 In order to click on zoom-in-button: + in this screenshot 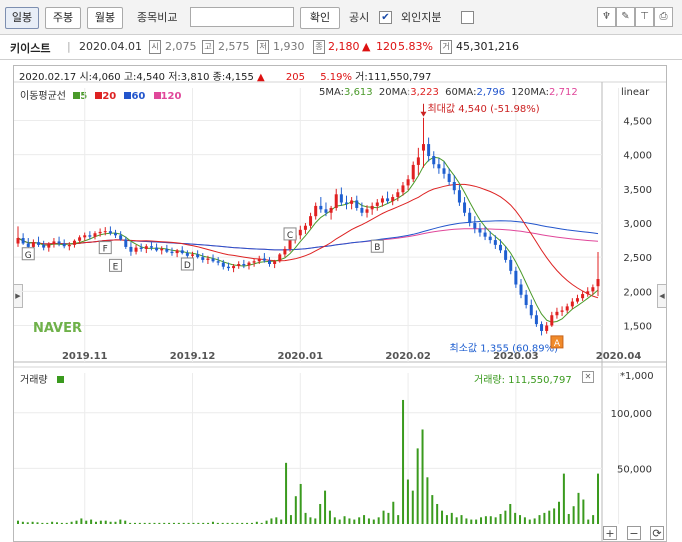, I will do `click(610, 533)`.